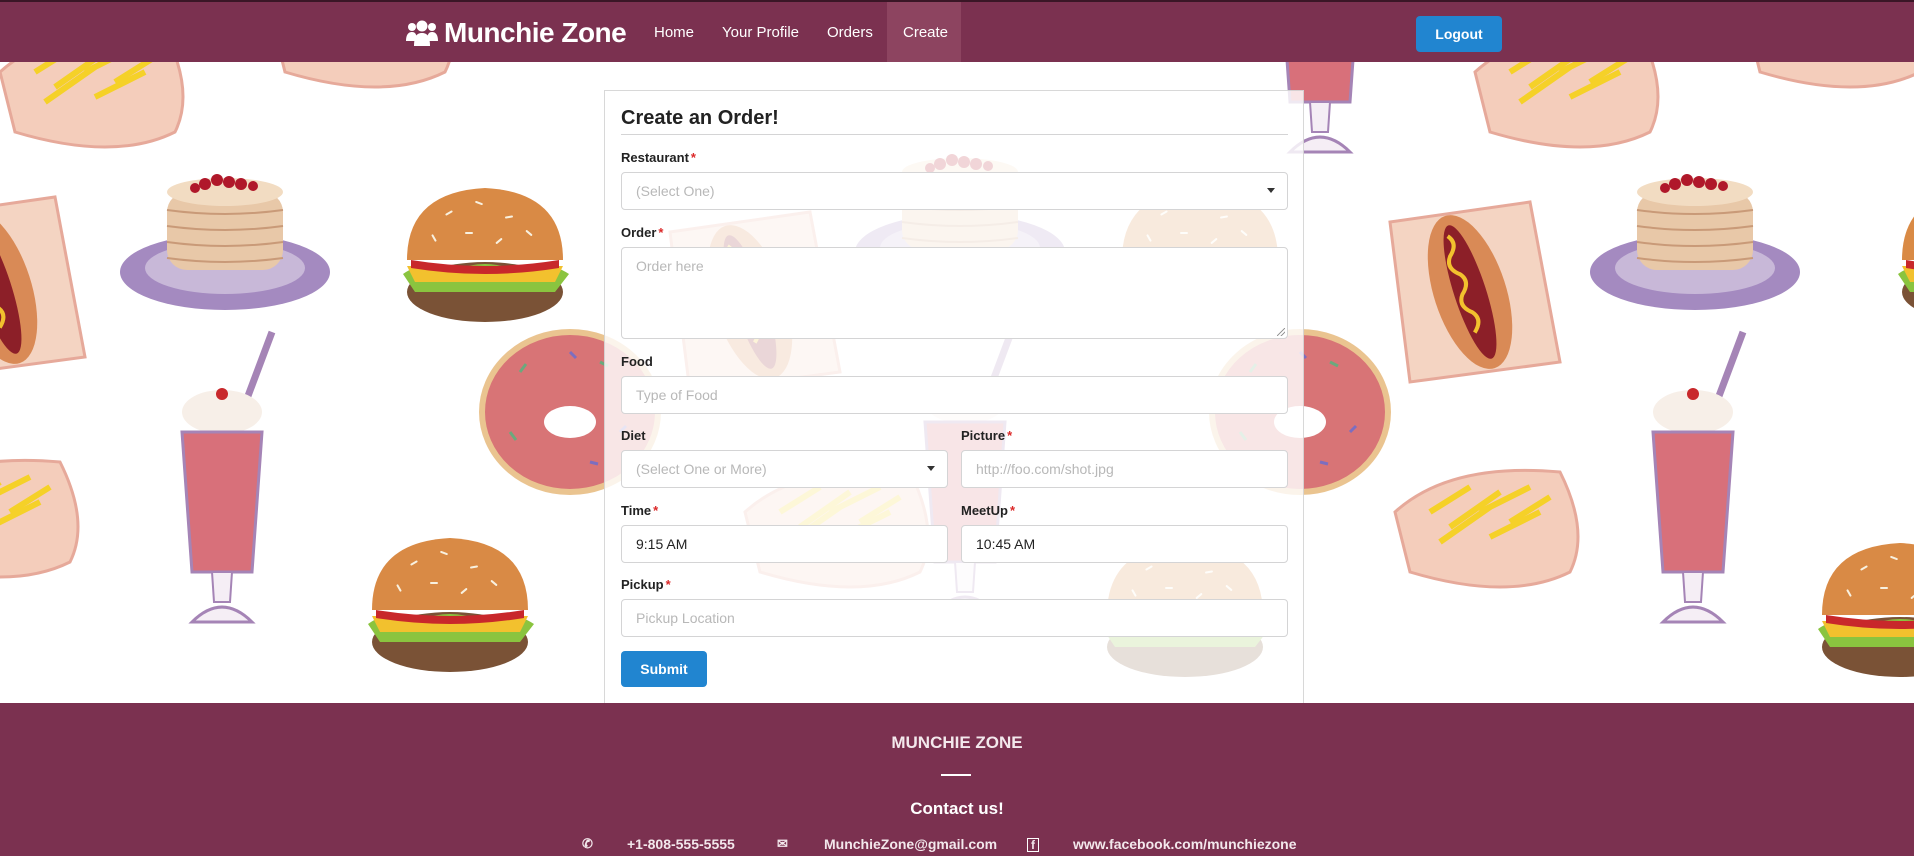 This screenshot has height=856, width=1914. Describe the element at coordinates (784, 544) in the screenshot. I see `time-input: 9:15 AM` at that location.